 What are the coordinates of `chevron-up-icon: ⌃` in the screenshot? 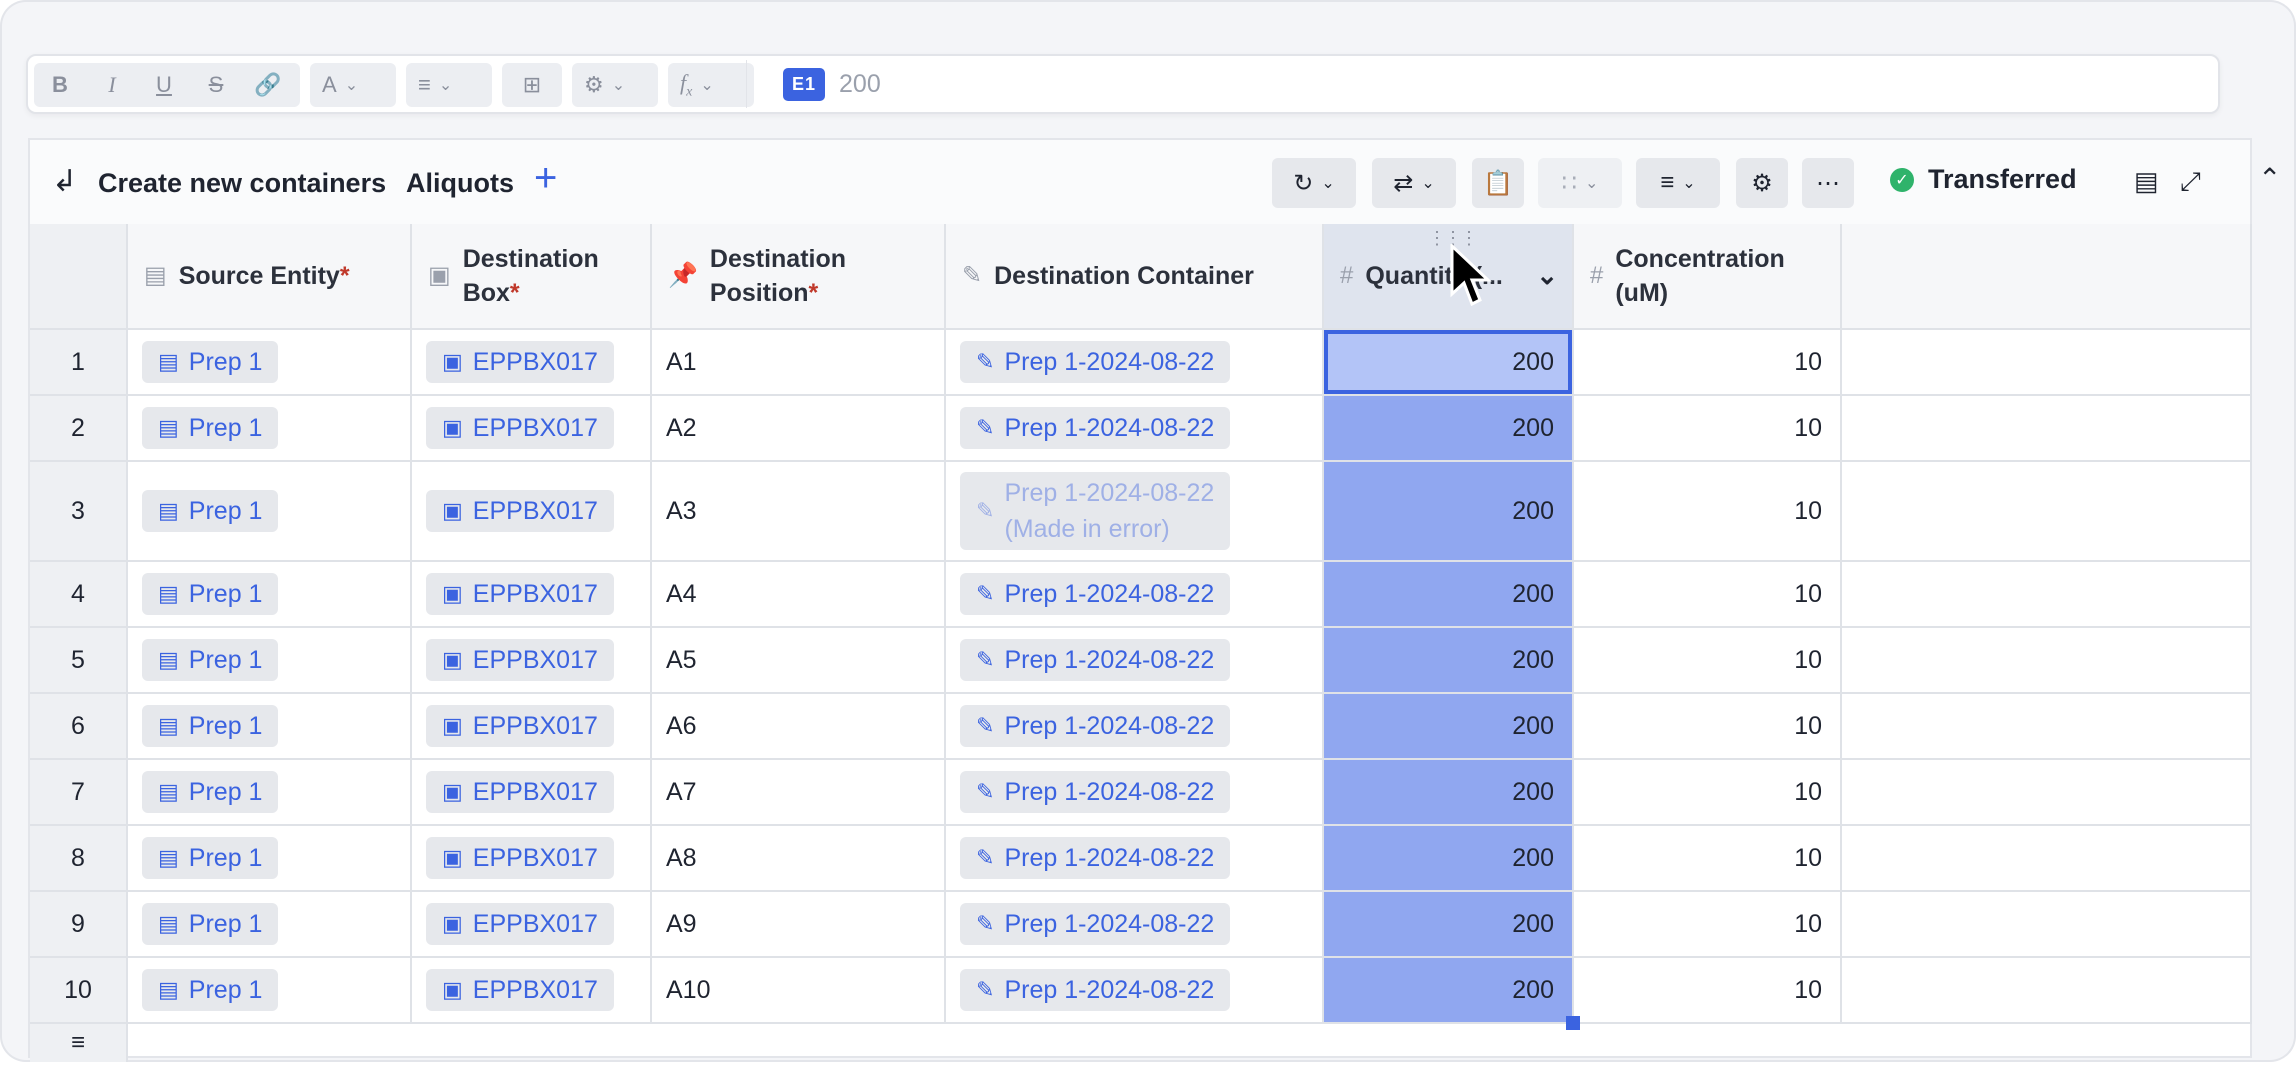 It's located at (2269, 178).